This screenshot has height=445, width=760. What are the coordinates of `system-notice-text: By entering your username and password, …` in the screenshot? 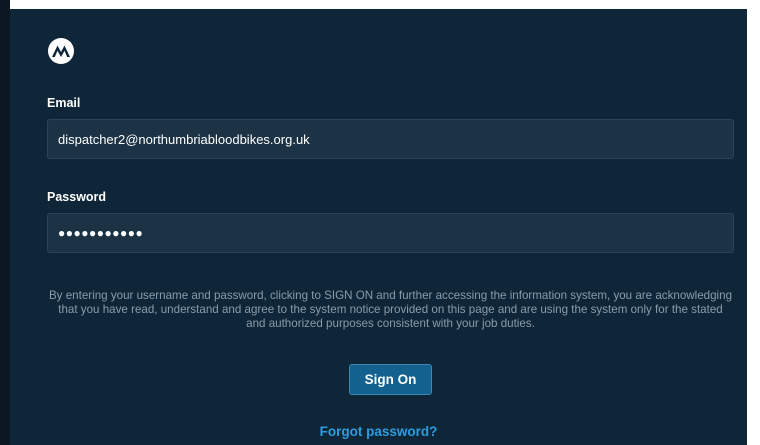 It's located at (390, 309).